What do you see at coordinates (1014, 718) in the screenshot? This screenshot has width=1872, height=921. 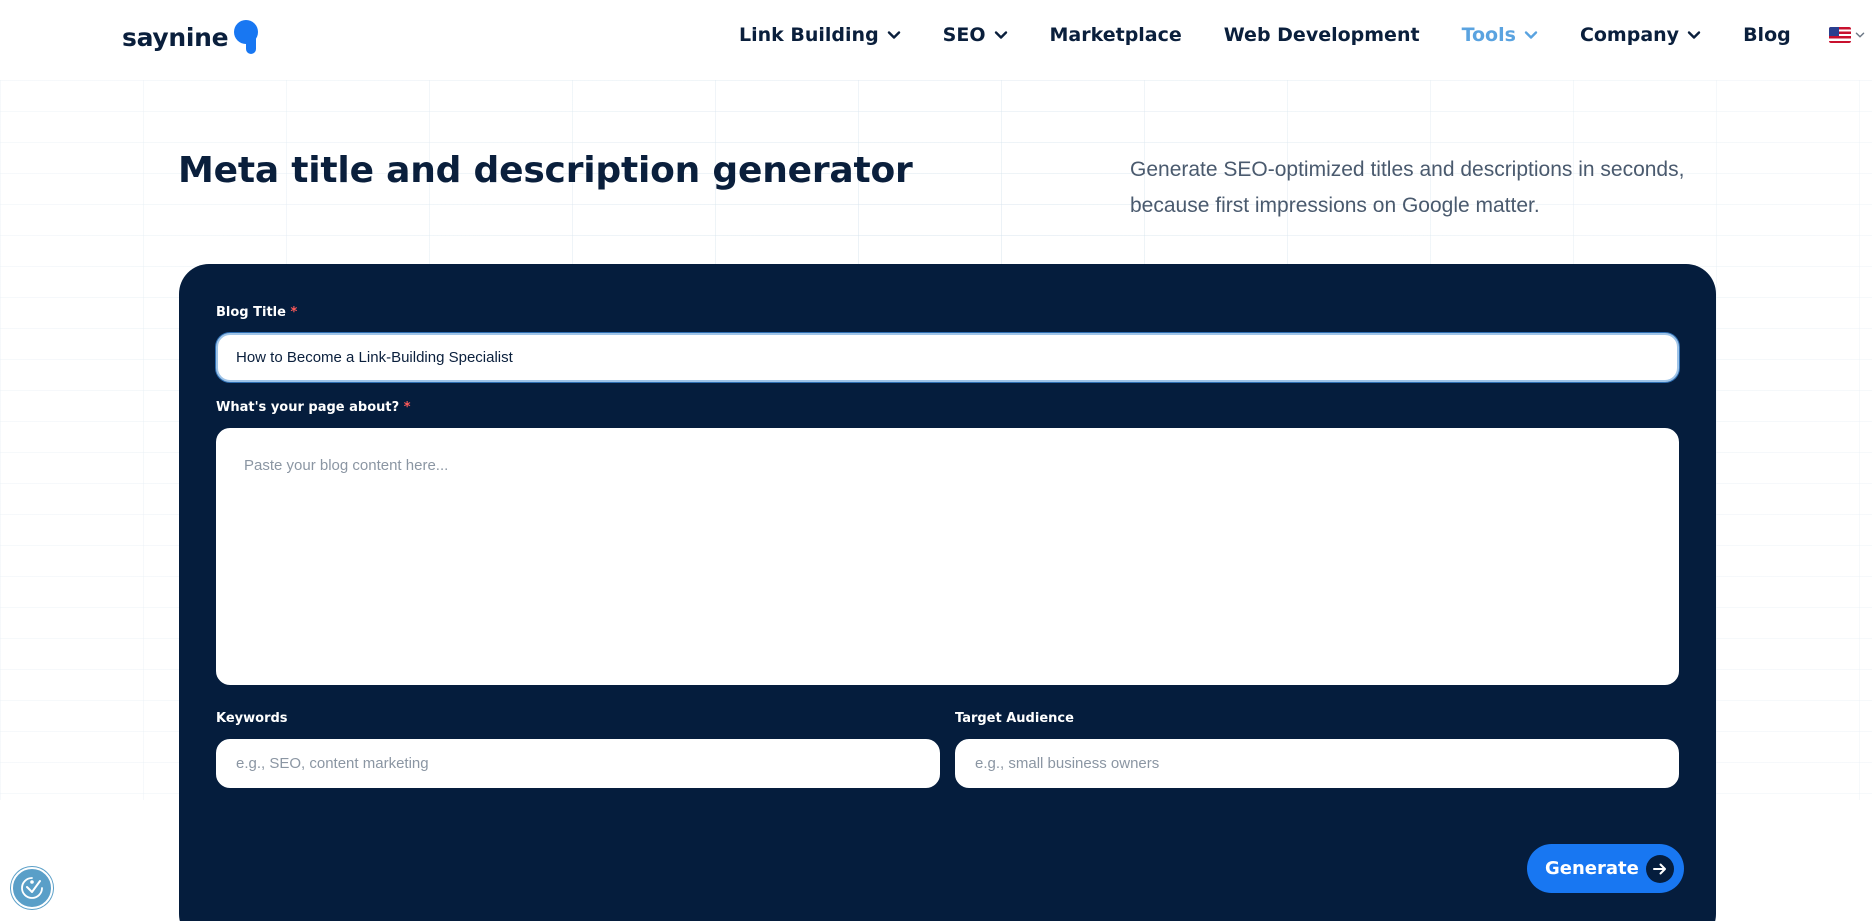 I see `target-audience-label: Target Audience` at bounding box center [1014, 718].